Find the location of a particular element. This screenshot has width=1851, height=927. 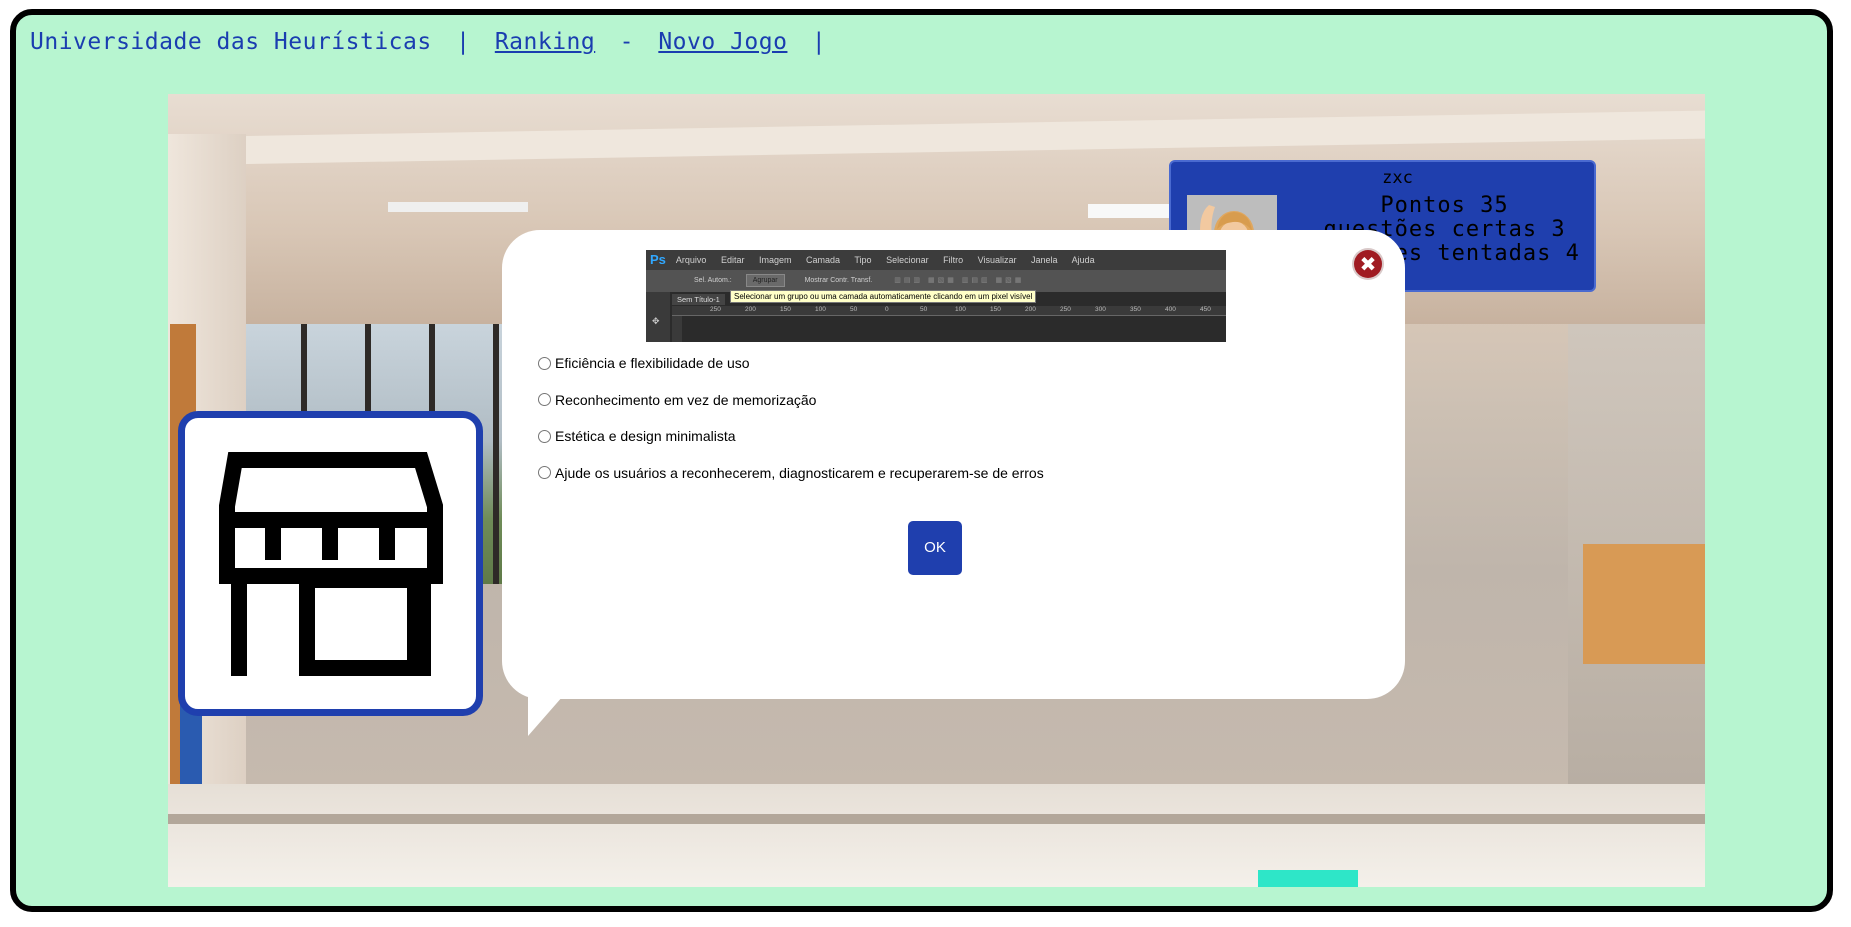

move-tool-icon: ✥ is located at coordinates (656, 321).